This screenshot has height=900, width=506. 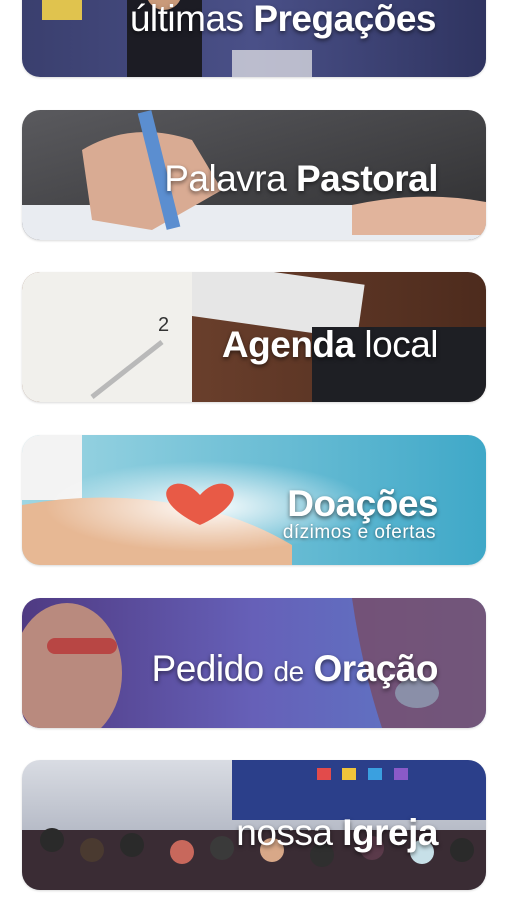 I want to click on card-title: Doações, so click(x=362, y=503).